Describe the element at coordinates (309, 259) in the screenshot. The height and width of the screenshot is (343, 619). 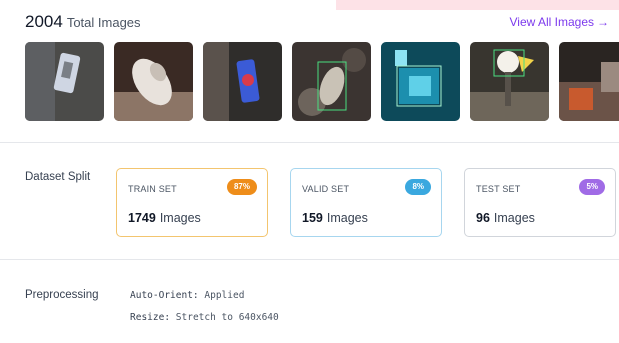
I see `section-divider-bottom` at that location.